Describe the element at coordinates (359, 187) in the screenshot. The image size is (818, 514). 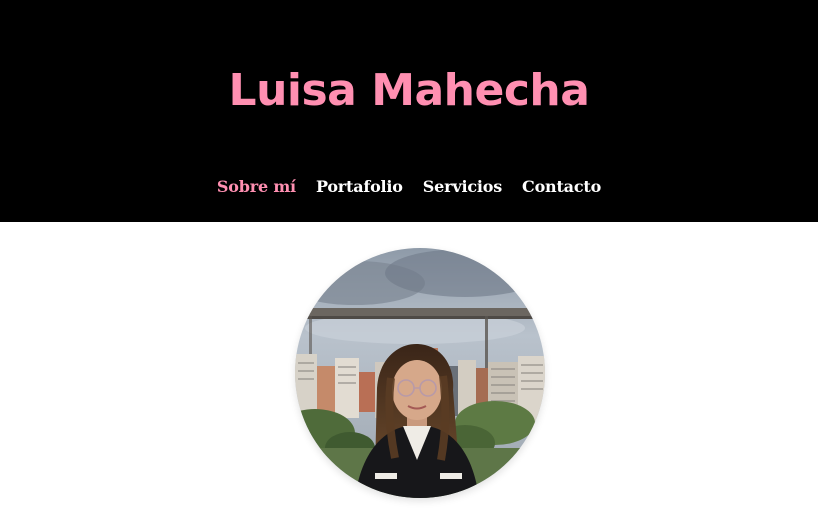
I see `nav-item-portafolio: Portafolio` at that location.